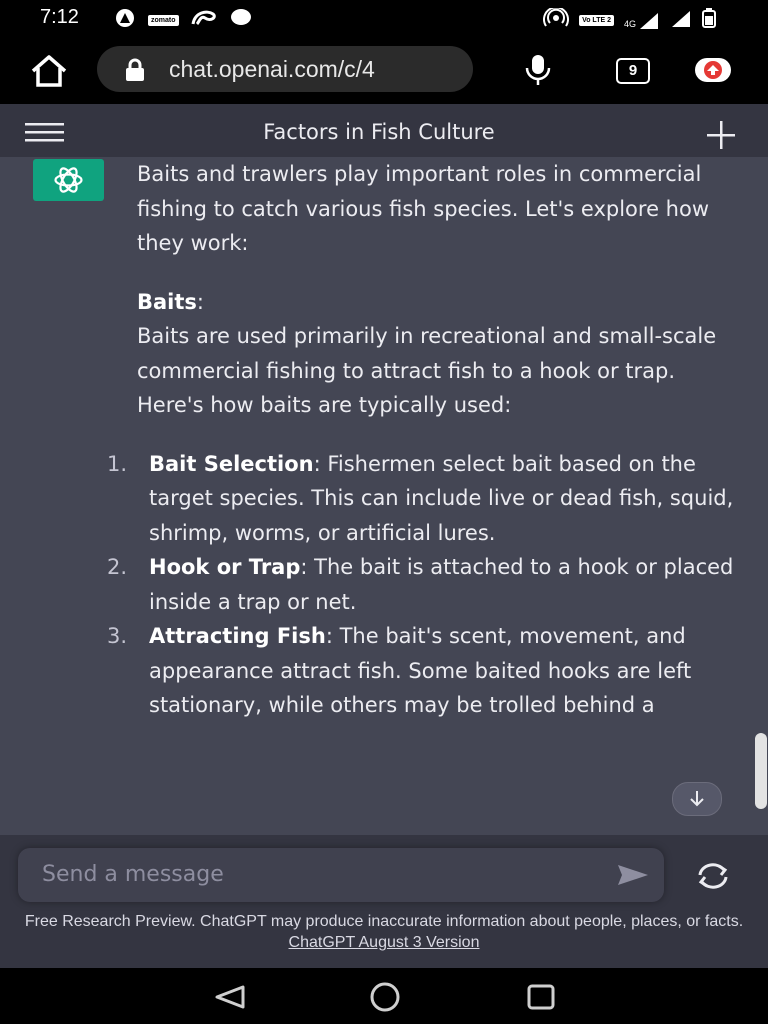  I want to click on list-item-number: 2., so click(117, 567).